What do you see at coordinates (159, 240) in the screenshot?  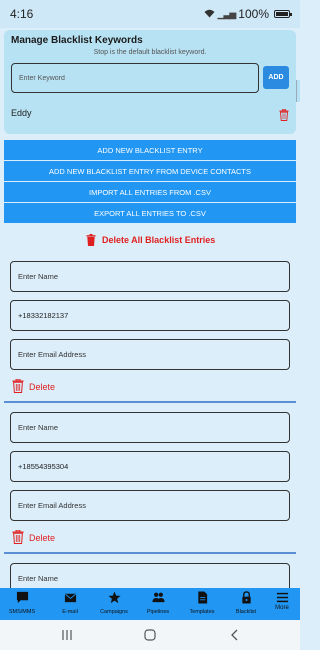 I see `delete-all-label: Delete All Blacklist Entries` at bounding box center [159, 240].